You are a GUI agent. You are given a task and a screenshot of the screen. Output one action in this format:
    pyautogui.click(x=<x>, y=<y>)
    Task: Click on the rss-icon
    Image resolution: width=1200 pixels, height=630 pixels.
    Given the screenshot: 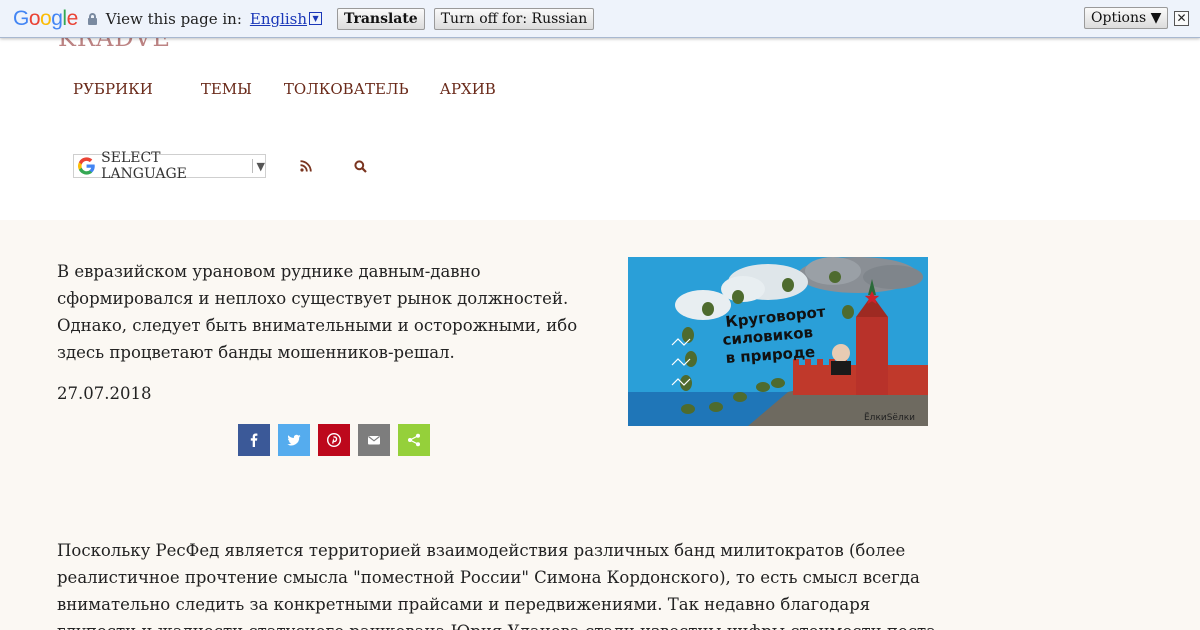 What is the action you would take?
    pyautogui.click(x=306, y=166)
    